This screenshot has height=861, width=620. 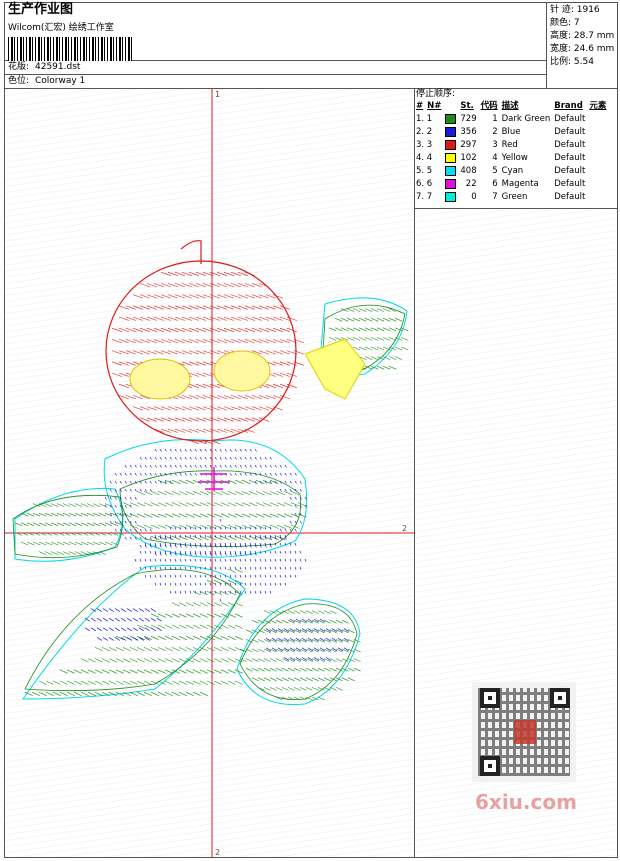 I want to click on width-value: 宽度: 24.6 mm, so click(x=582, y=49).